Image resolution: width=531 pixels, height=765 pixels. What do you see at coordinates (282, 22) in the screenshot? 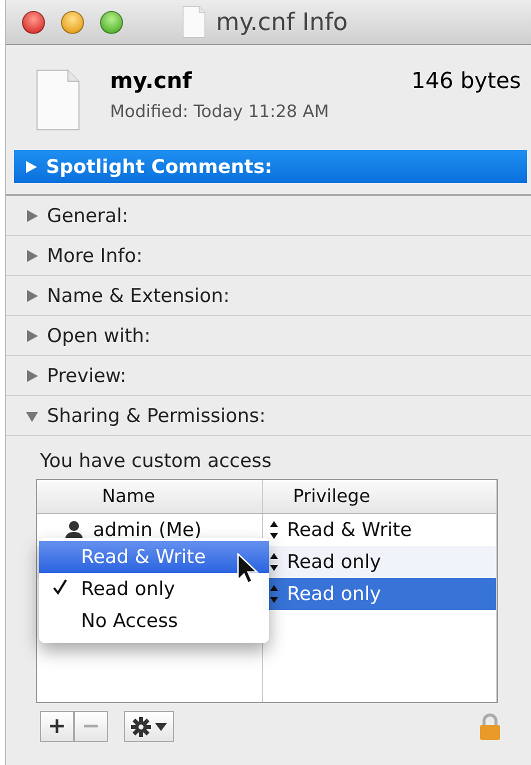
I see `window-title: my.cnf Info` at bounding box center [282, 22].